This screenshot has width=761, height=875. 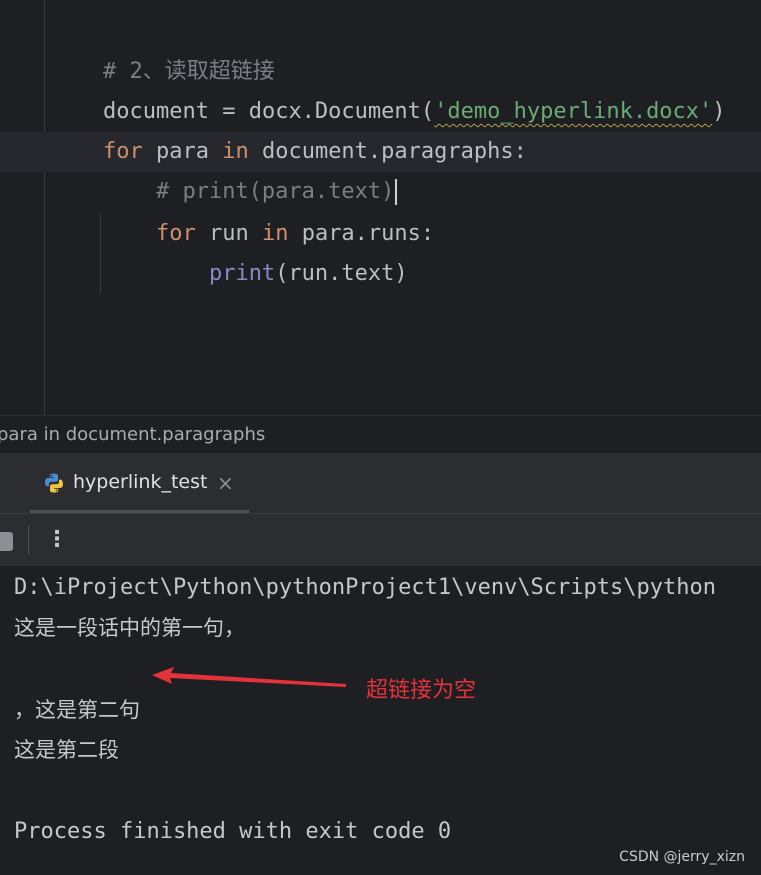 I want to click on code-line-3: for para in document.paragraphs:, so click(x=288, y=128).